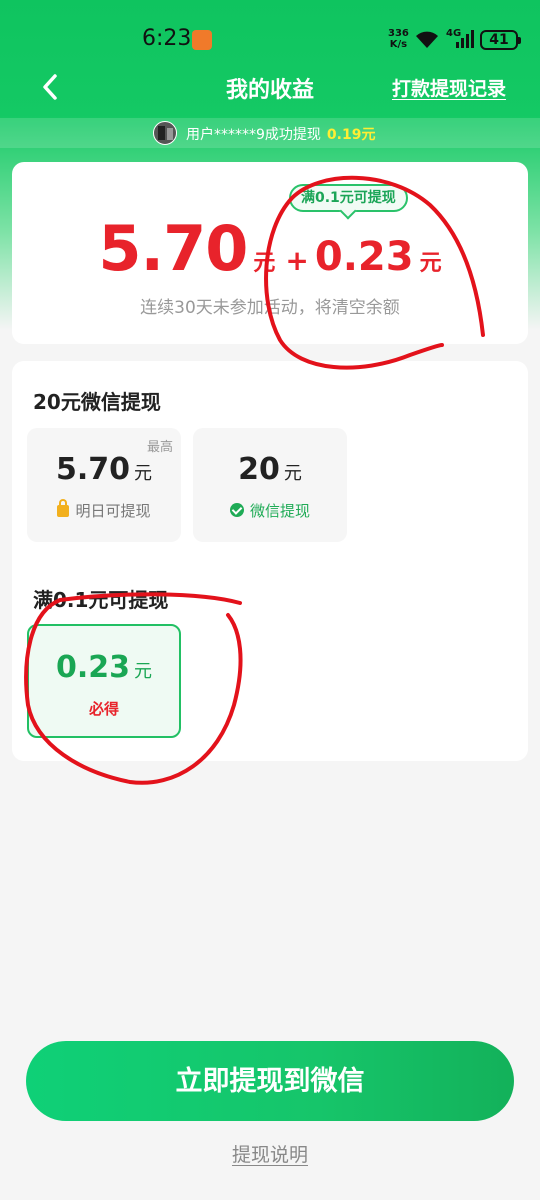  Describe the element at coordinates (264, 263) in the screenshot. I see `balance-main-unit: 元` at that location.